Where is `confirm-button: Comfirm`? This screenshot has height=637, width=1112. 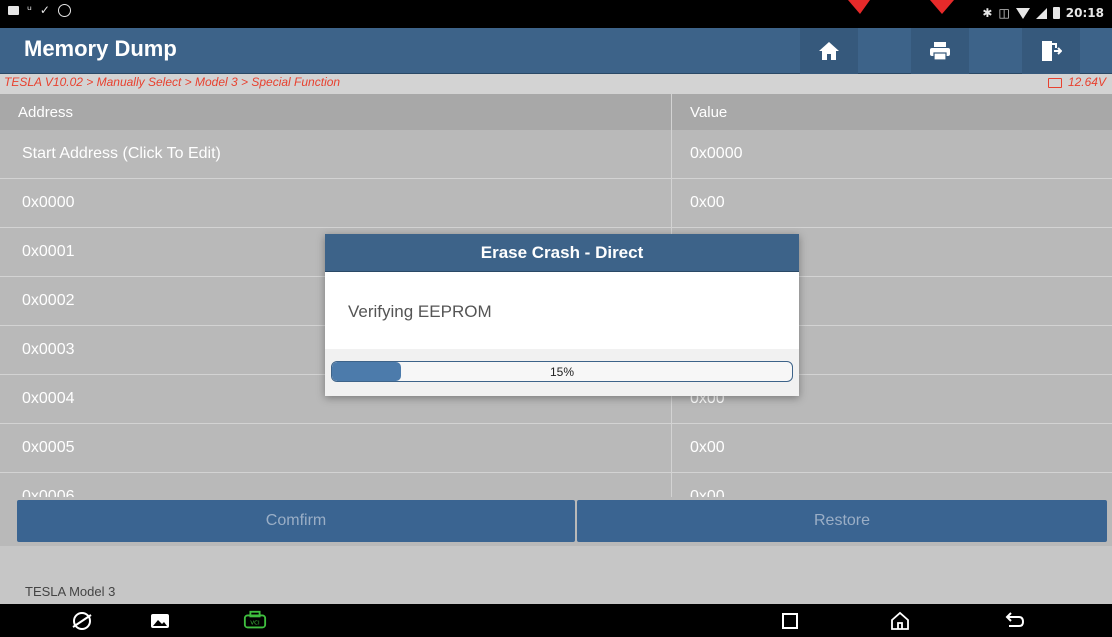 confirm-button: Comfirm is located at coordinates (296, 521).